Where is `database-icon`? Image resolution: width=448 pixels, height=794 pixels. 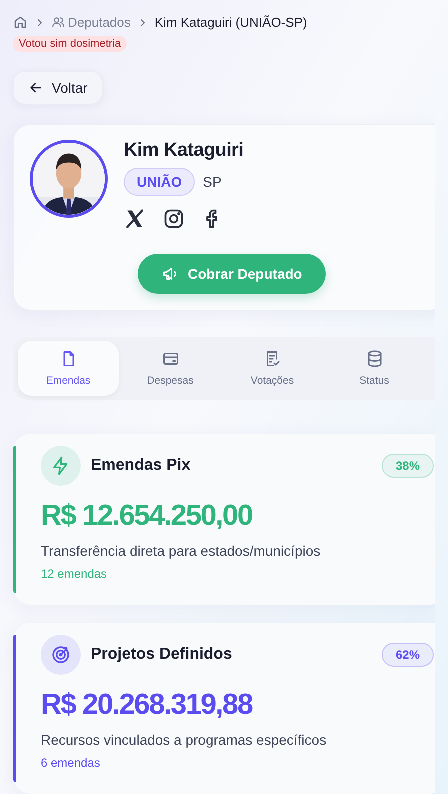
database-icon is located at coordinates (375, 359).